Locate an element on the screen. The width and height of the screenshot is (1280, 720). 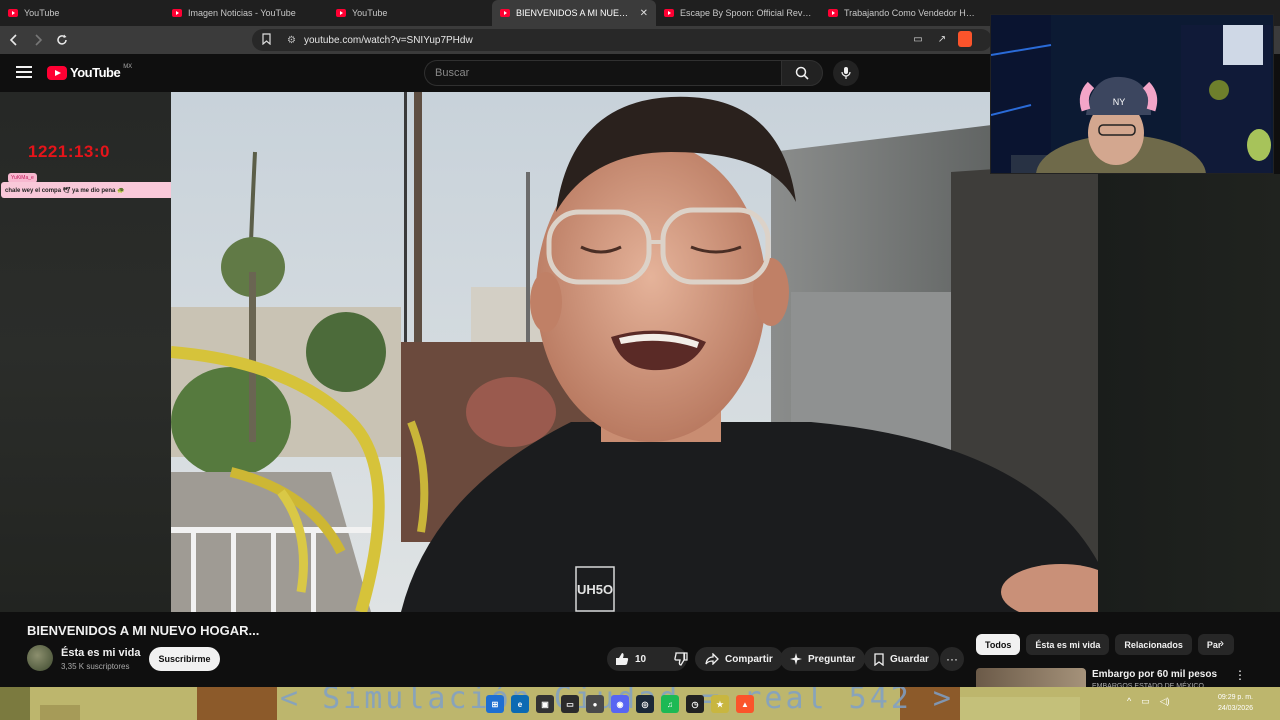
bookmark-icon is located at coordinates (266, 40).